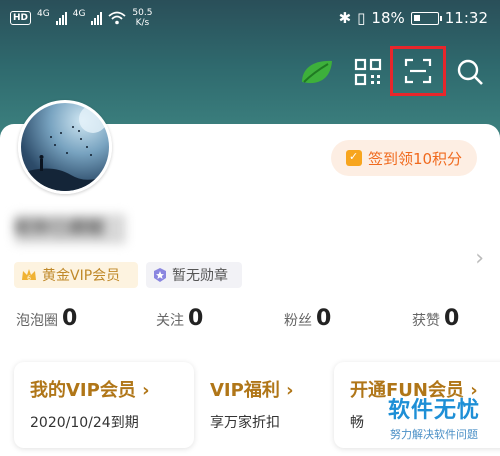  I want to click on qr-code-icon, so click(368, 72).